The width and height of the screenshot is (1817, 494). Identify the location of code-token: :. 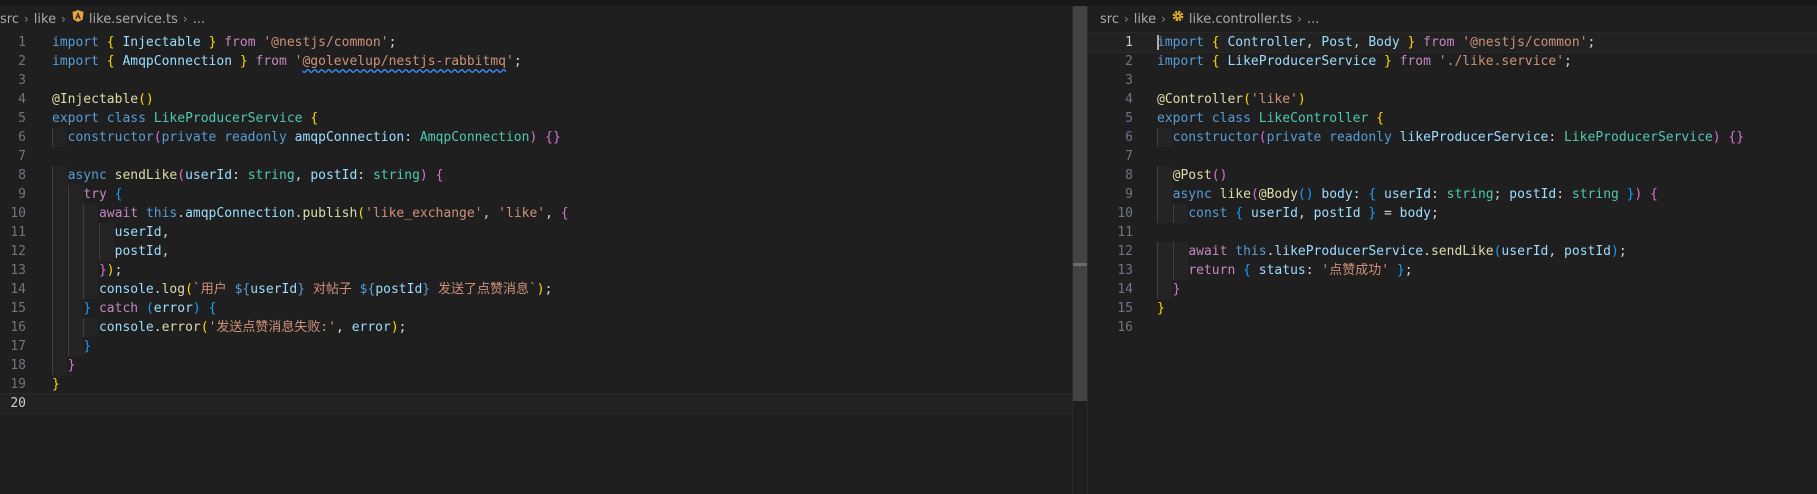
(1360, 194).